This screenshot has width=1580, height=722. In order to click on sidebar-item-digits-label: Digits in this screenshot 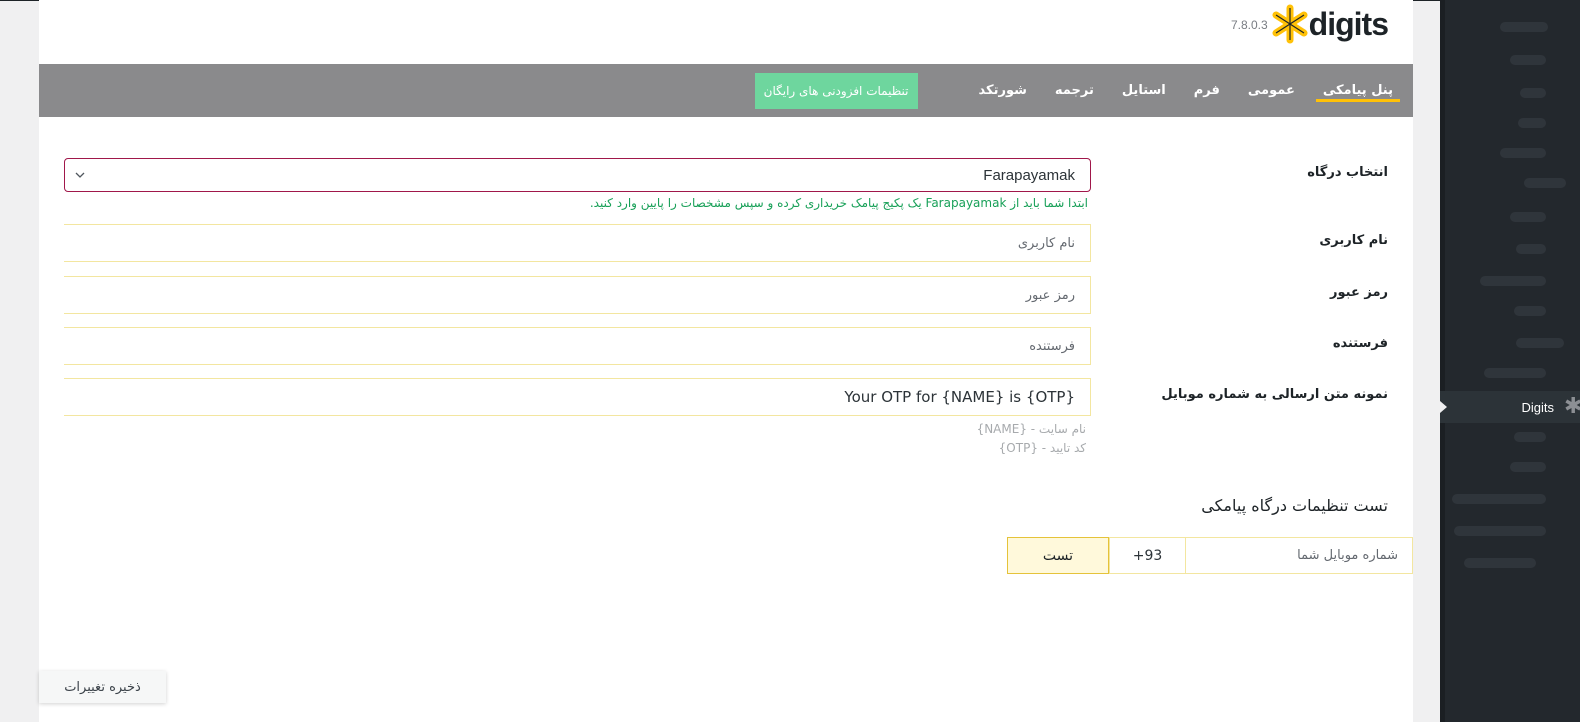, I will do `click(1537, 407)`.